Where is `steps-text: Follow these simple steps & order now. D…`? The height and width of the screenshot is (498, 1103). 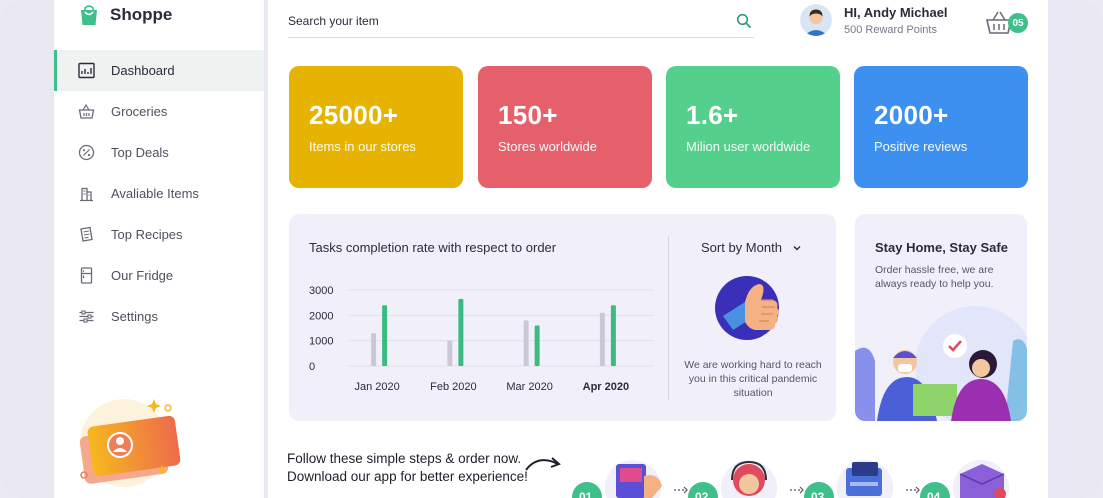 steps-text: Follow these simple steps & order now. D… is located at coordinates (407, 468).